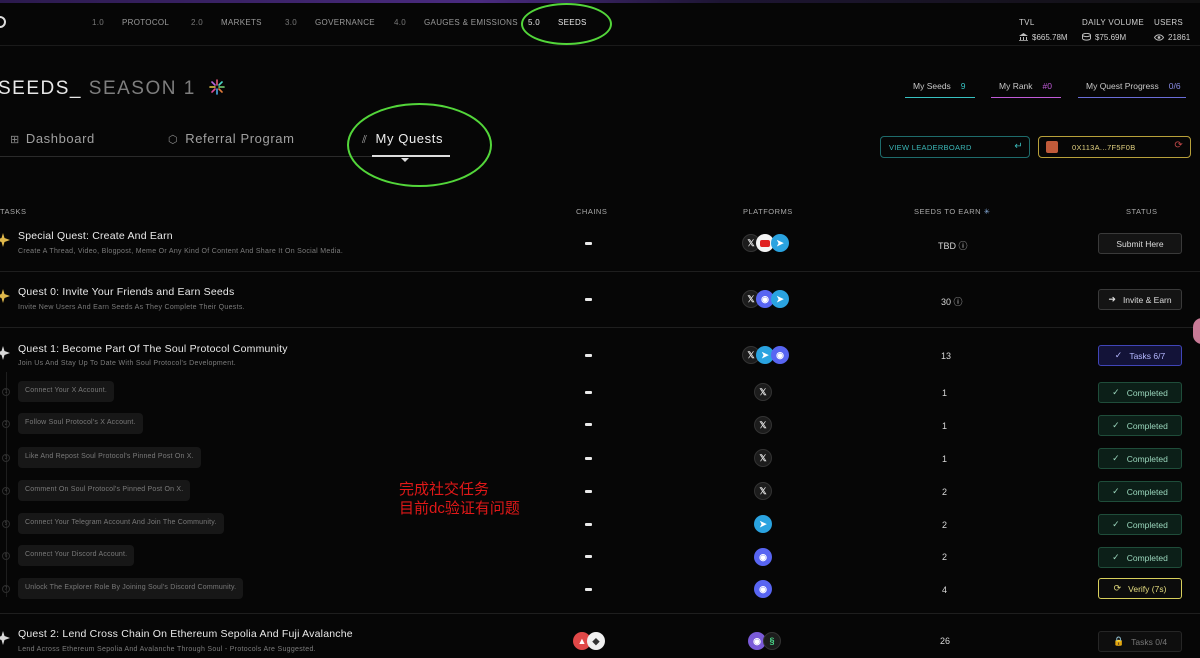  What do you see at coordinates (231, 138) in the screenshot?
I see `tab-referral-program: ⬡ Referral Program` at bounding box center [231, 138].